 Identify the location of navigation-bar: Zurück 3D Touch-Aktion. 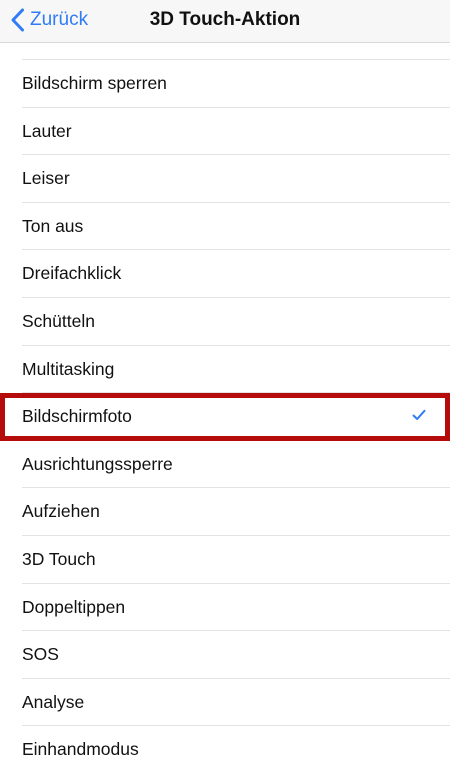
(225, 21).